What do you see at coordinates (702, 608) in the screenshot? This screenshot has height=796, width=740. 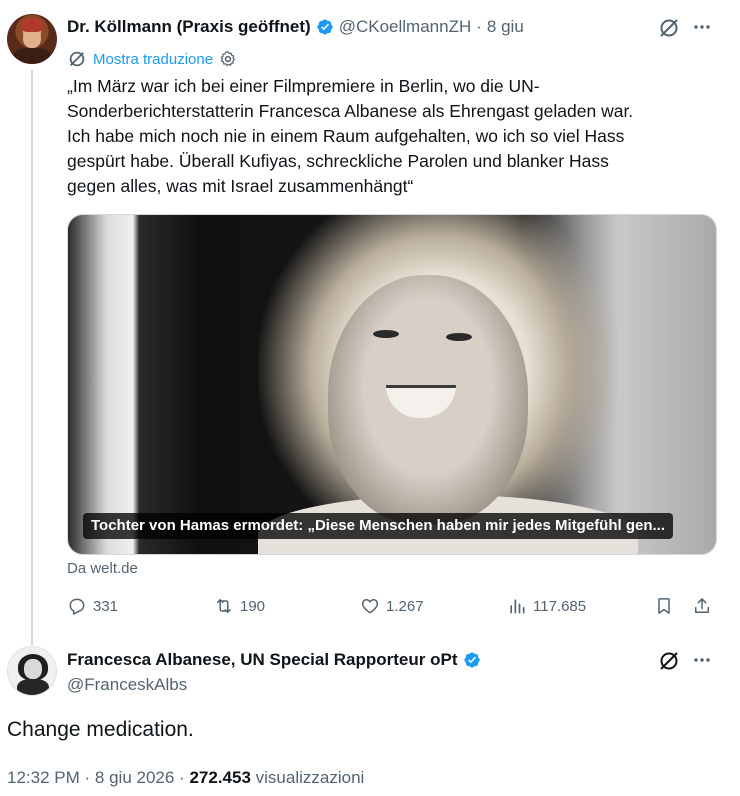 I see `share-icon` at bounding box center [702, 608].